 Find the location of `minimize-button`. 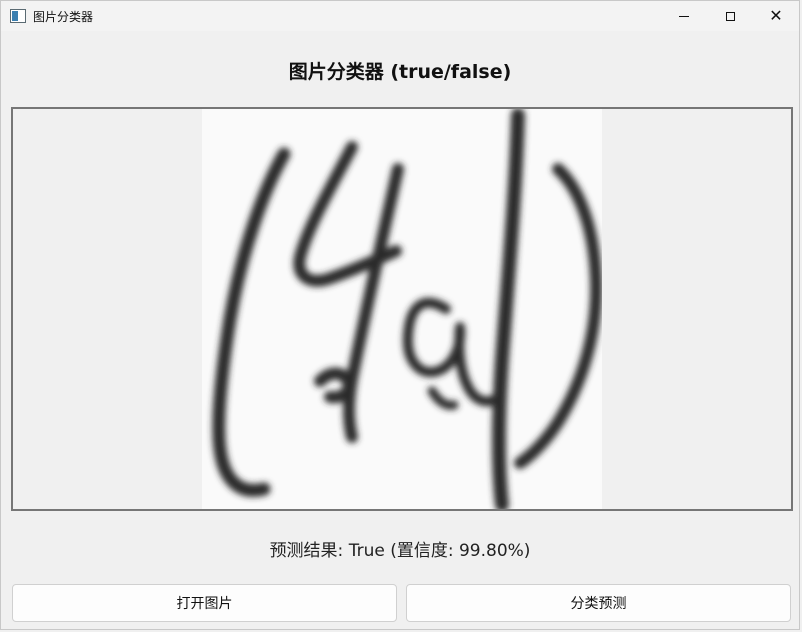

minimize-button is located at coordinates (684, 16).